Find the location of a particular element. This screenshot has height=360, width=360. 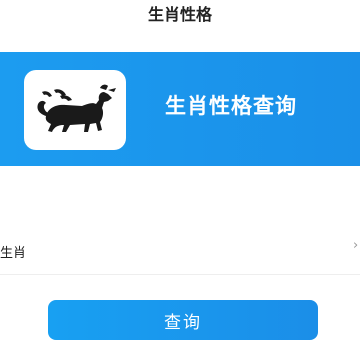

query-button: 查询 is located at coordinates (183, 320).